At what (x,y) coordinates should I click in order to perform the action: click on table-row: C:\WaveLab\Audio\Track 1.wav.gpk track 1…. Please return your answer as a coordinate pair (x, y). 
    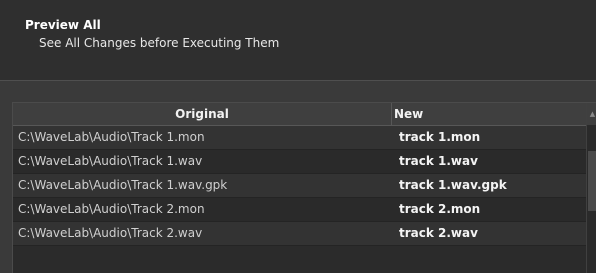
    Looking at the image, I should click on (299, 186).